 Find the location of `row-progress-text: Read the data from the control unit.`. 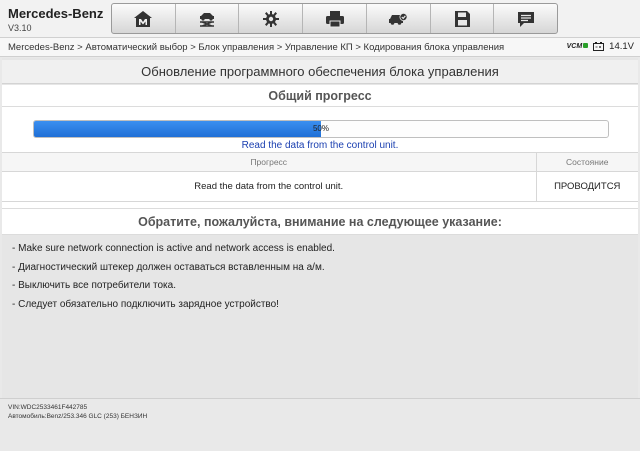

row-progress-text: Read the data from the control unit. is located at coordinates (269, 186).